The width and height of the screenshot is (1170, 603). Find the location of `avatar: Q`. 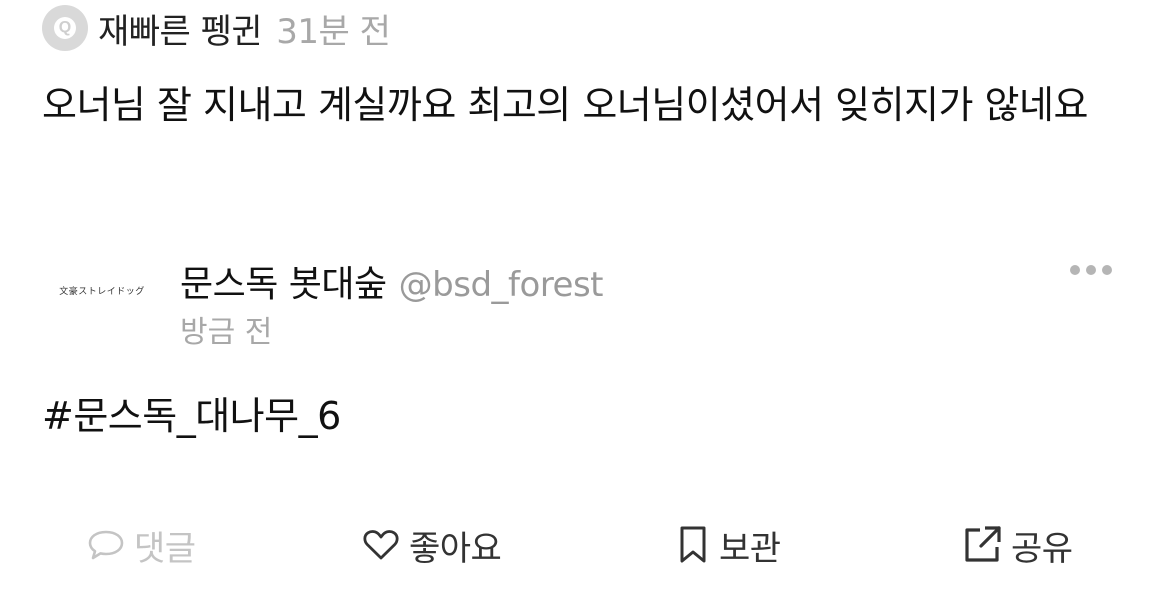

avatar: Q is located at coordinates (65, 28).